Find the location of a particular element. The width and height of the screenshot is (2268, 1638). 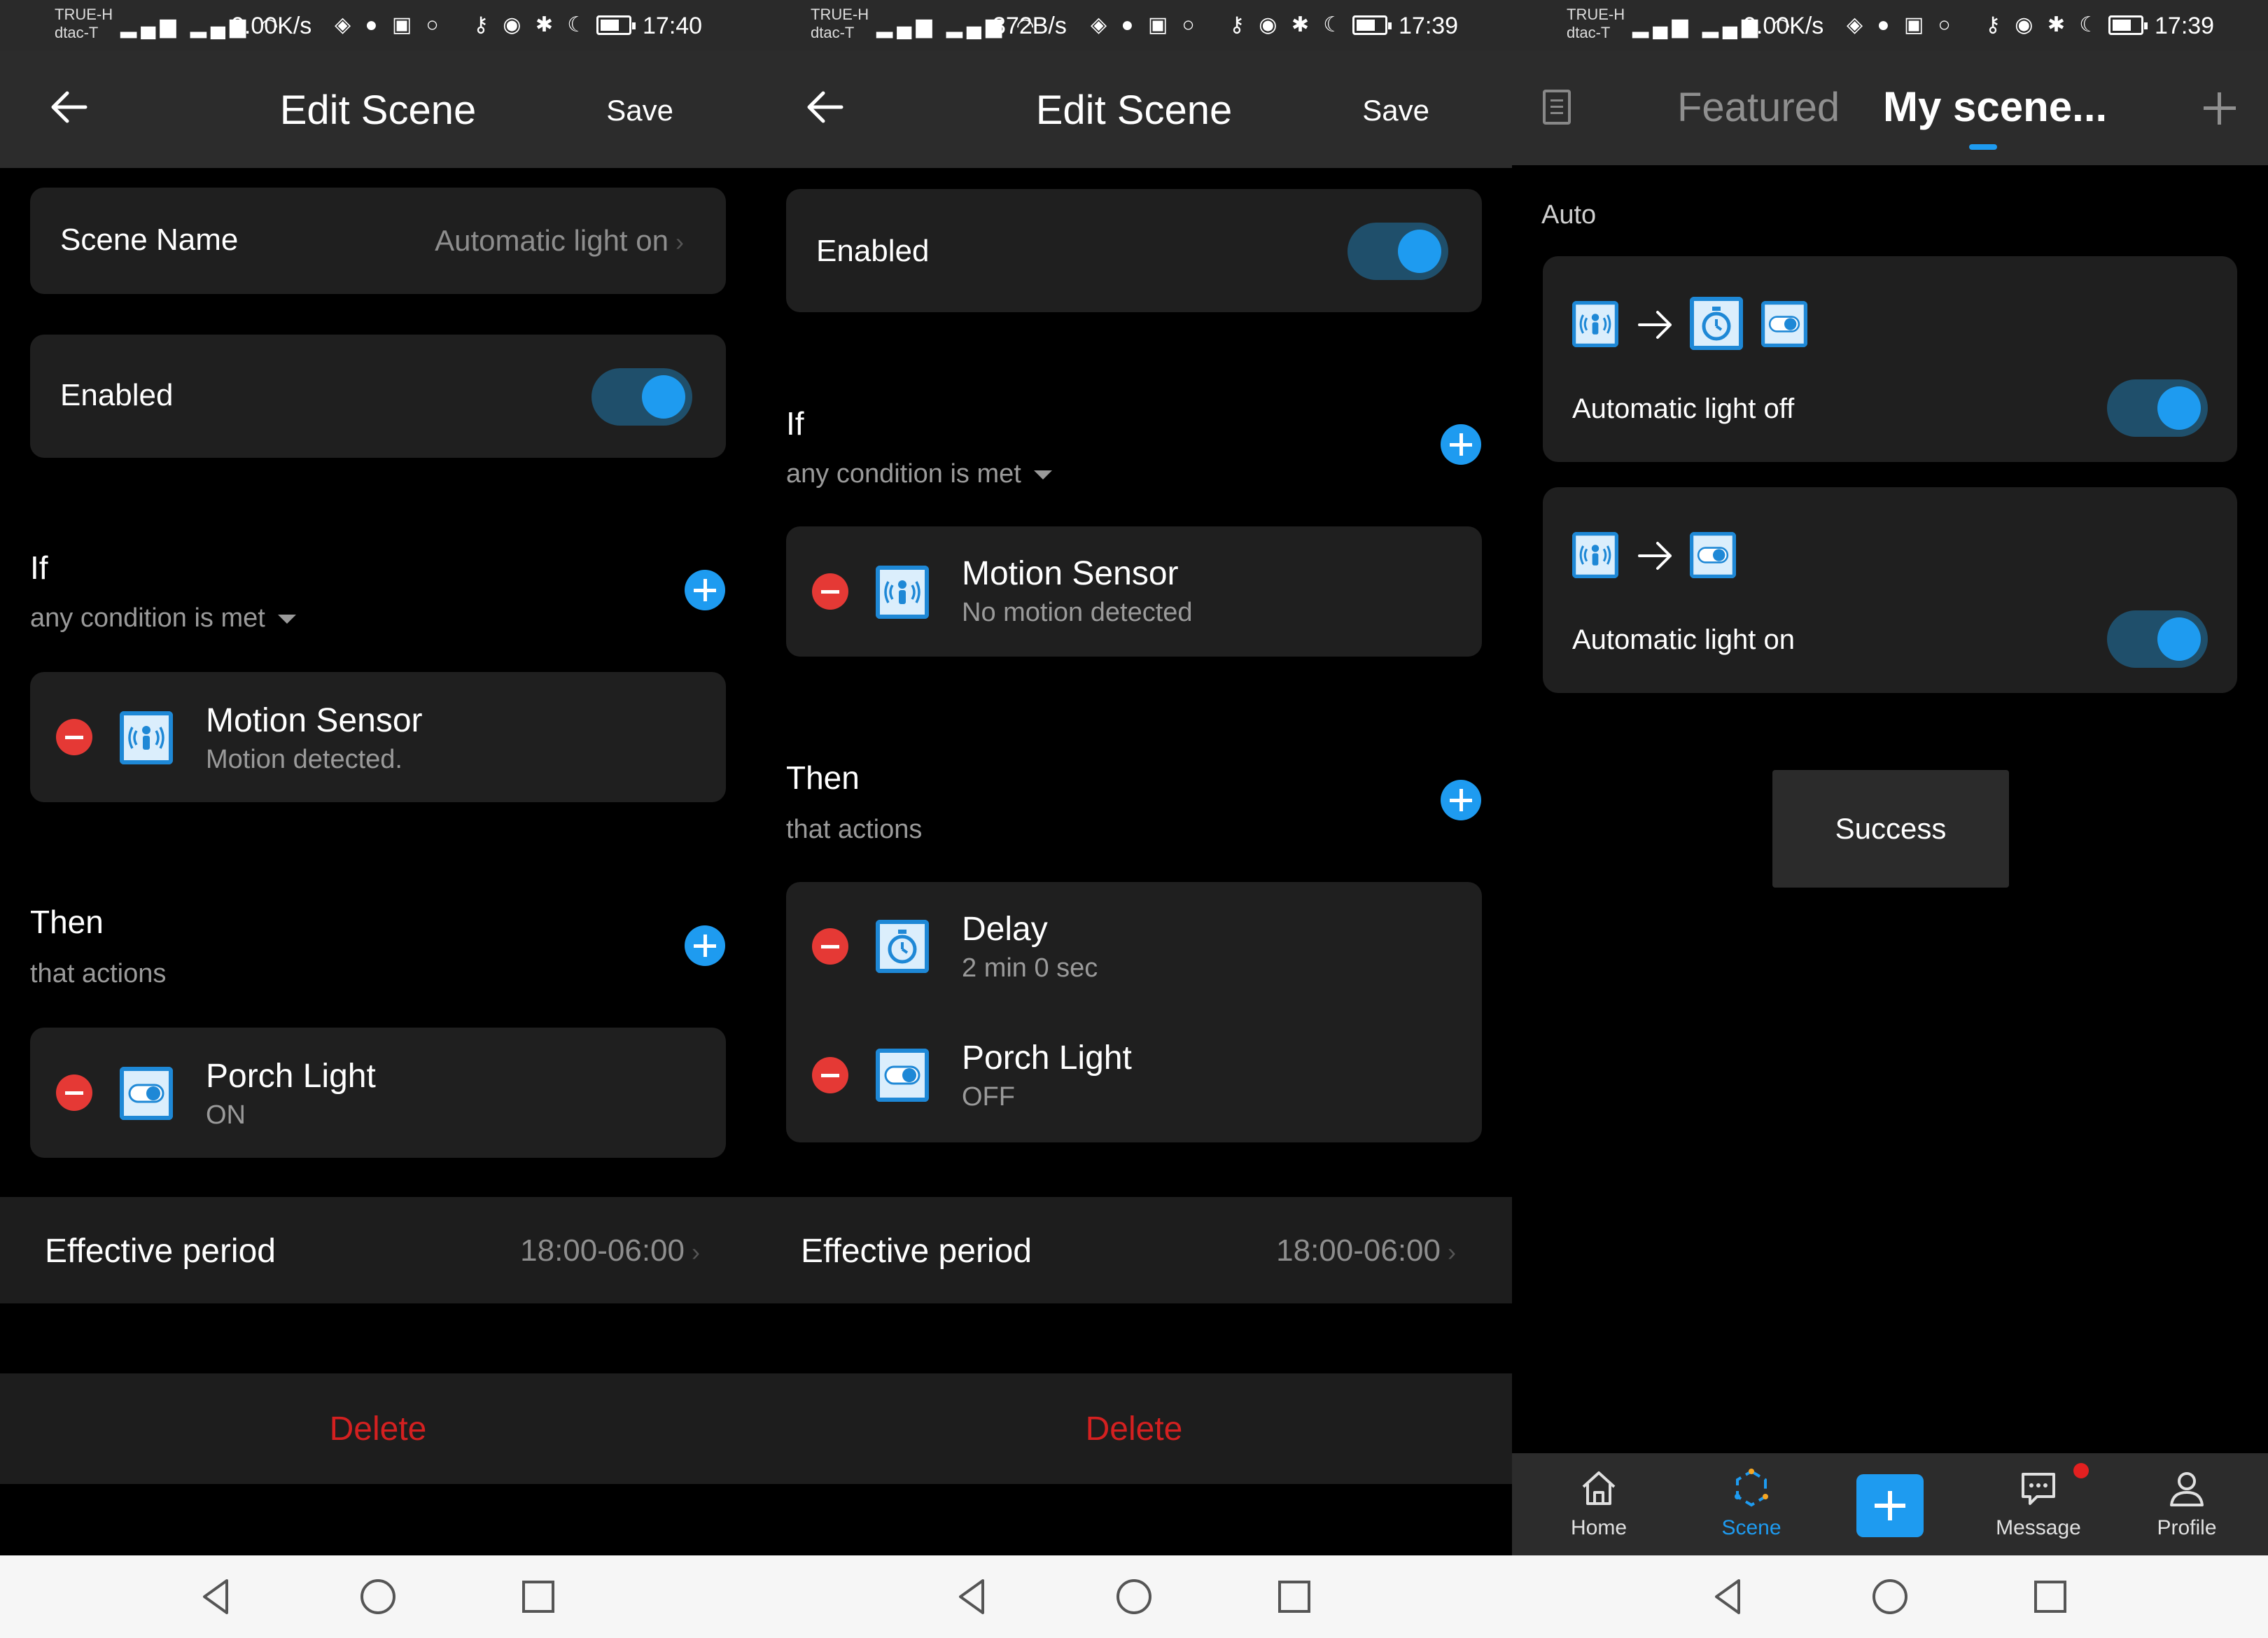

condition-subtitle: Motion detected. is located at coordinates (304, 759).